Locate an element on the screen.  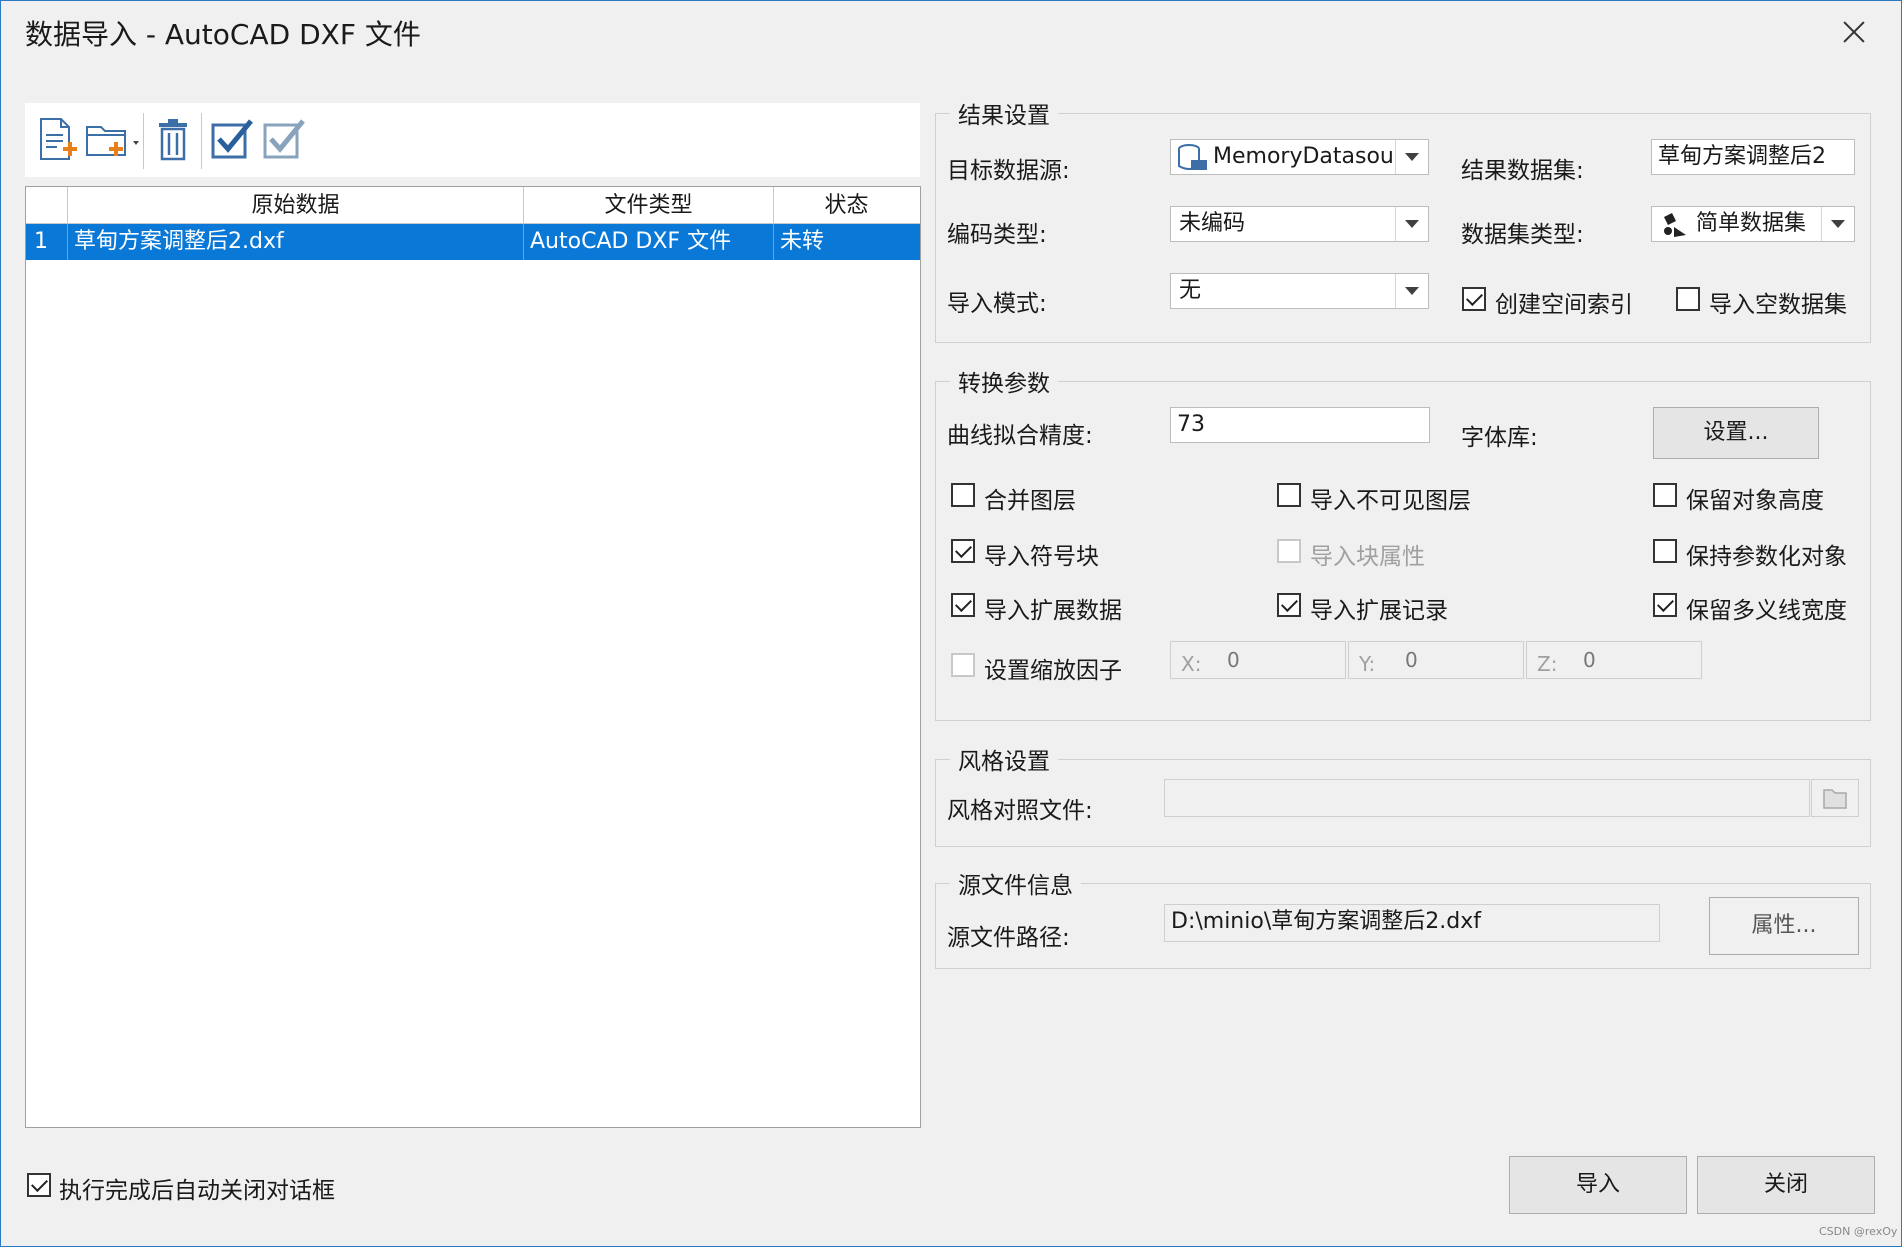
curve-precision-input: 73 is located at coordinates (1300, 425).